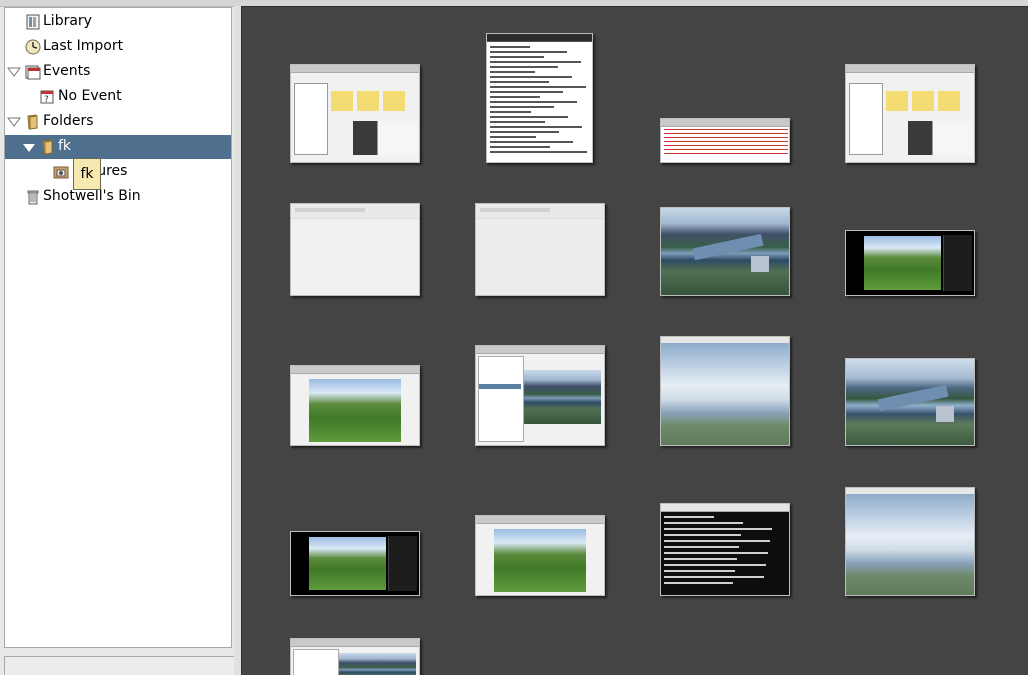 The image size is (1028, 675). Describe the element at coordinates (65, 146) in the screenshot. I see `sidebar-item-label: fk` at that location.